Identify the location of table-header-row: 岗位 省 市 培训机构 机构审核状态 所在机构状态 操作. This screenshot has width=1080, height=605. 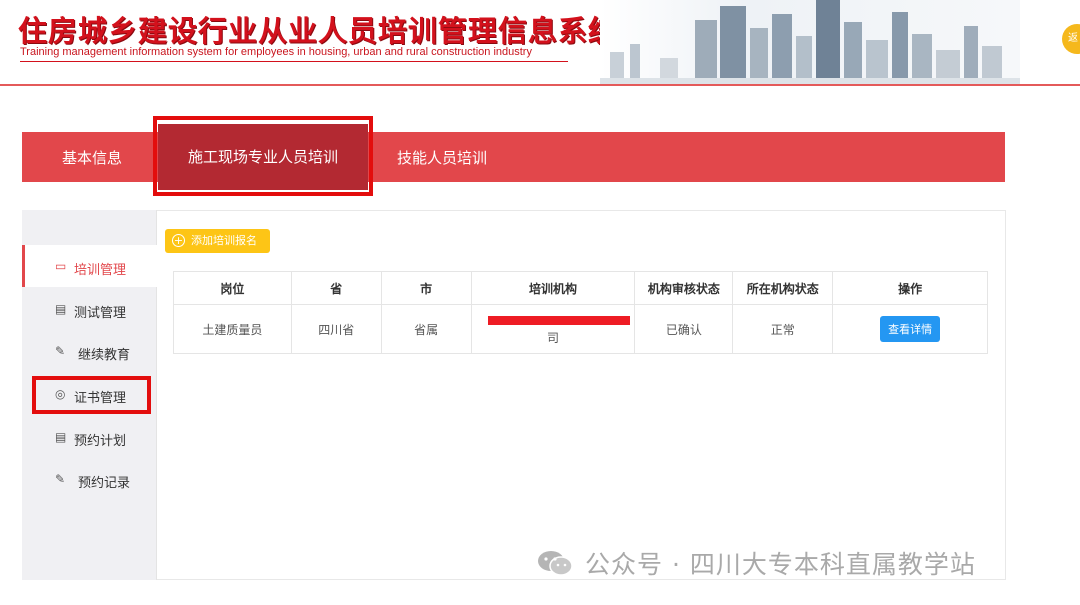
(580, 288).